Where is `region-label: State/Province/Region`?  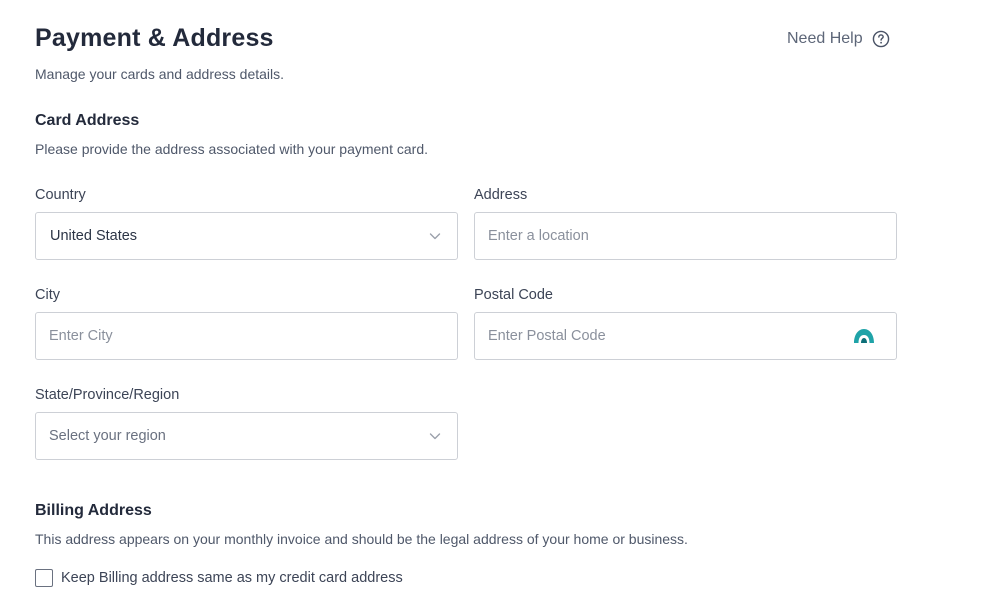 region-label: State/Province/Region is located at coordinates (107, 395).